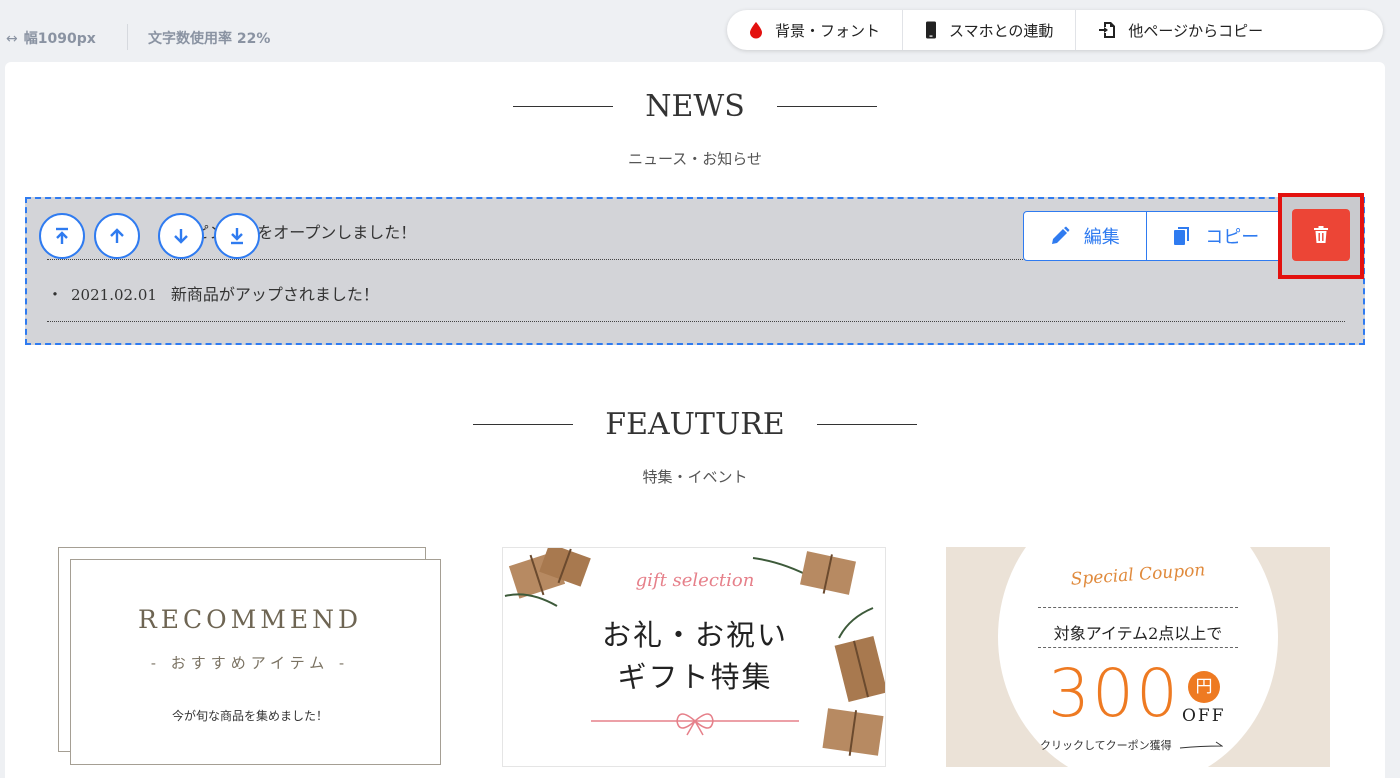 The height and width of the screenshot is (778, 1400). I want to click on copy-from-page-label: 他ページからコピー, so click(1196, 30).